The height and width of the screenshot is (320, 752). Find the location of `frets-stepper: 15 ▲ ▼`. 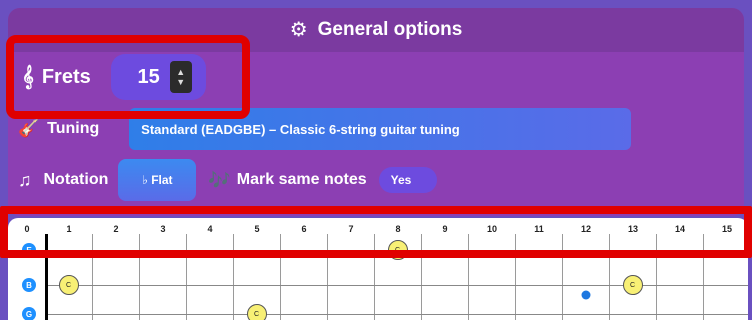

frets-stepper: 15 ▲ ▼ is located at coordinates (158, 77).